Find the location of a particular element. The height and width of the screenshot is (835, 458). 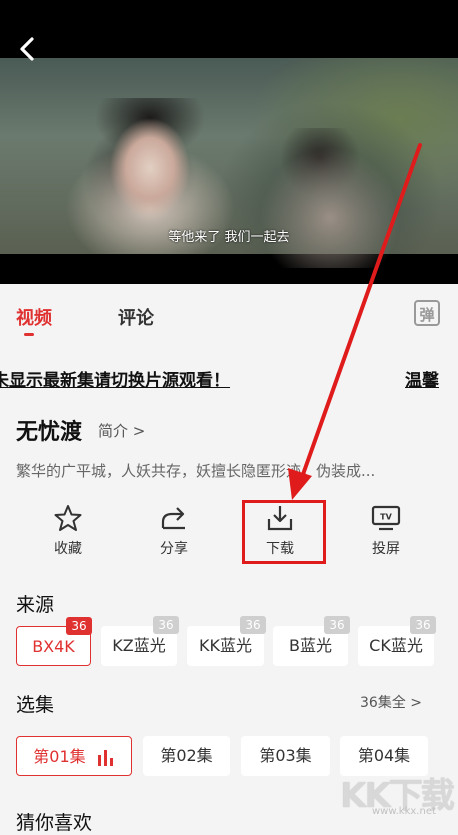

danmaku-toggle-icon: 弹 is located at coordinates (427, 313).